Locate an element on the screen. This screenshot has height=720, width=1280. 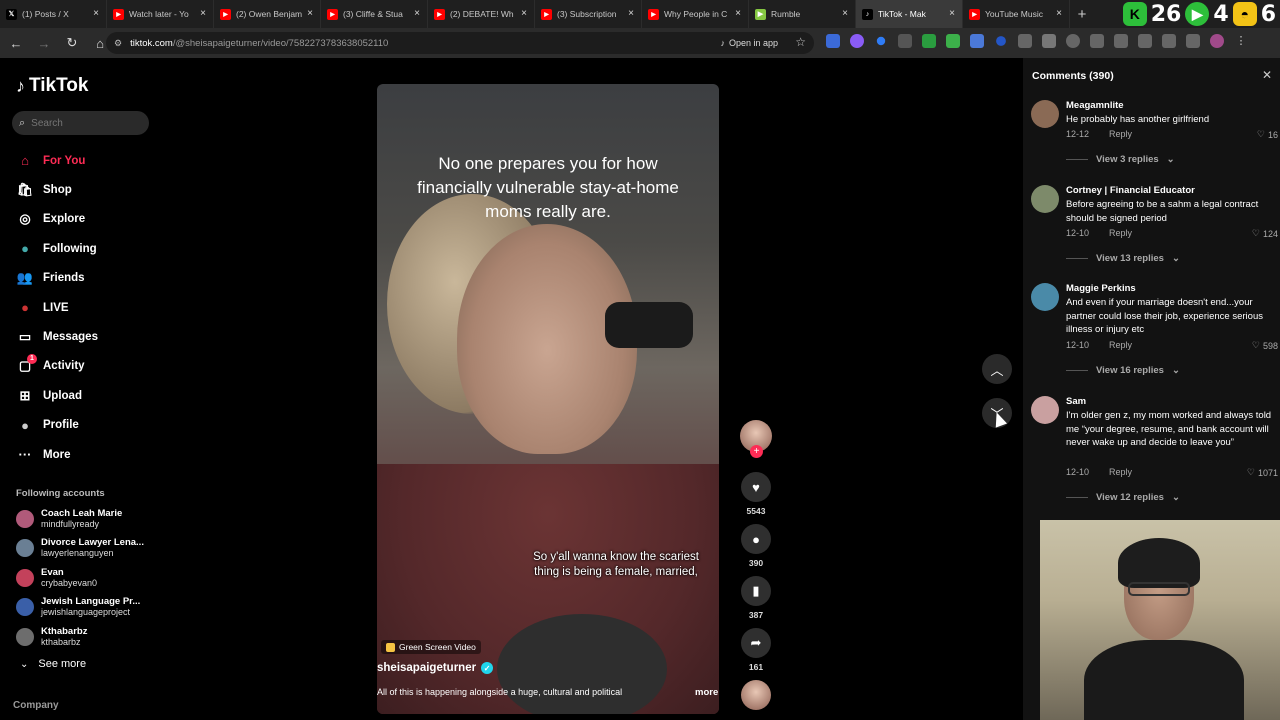
extensions-puzzle-icon is located at coordinates (1049, 41).